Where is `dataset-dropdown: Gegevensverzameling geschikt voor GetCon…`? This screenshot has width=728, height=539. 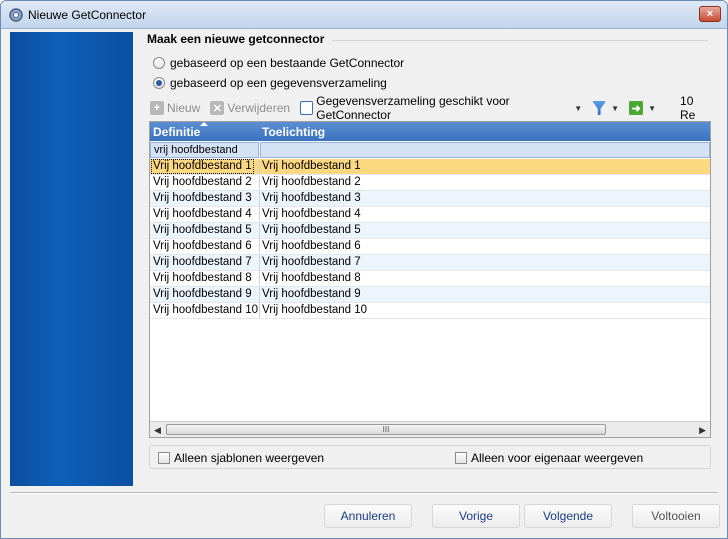 dataset-dropdown: Gegevensverzameling geschikt voor GetCon… is located at coordinates (441, 108).